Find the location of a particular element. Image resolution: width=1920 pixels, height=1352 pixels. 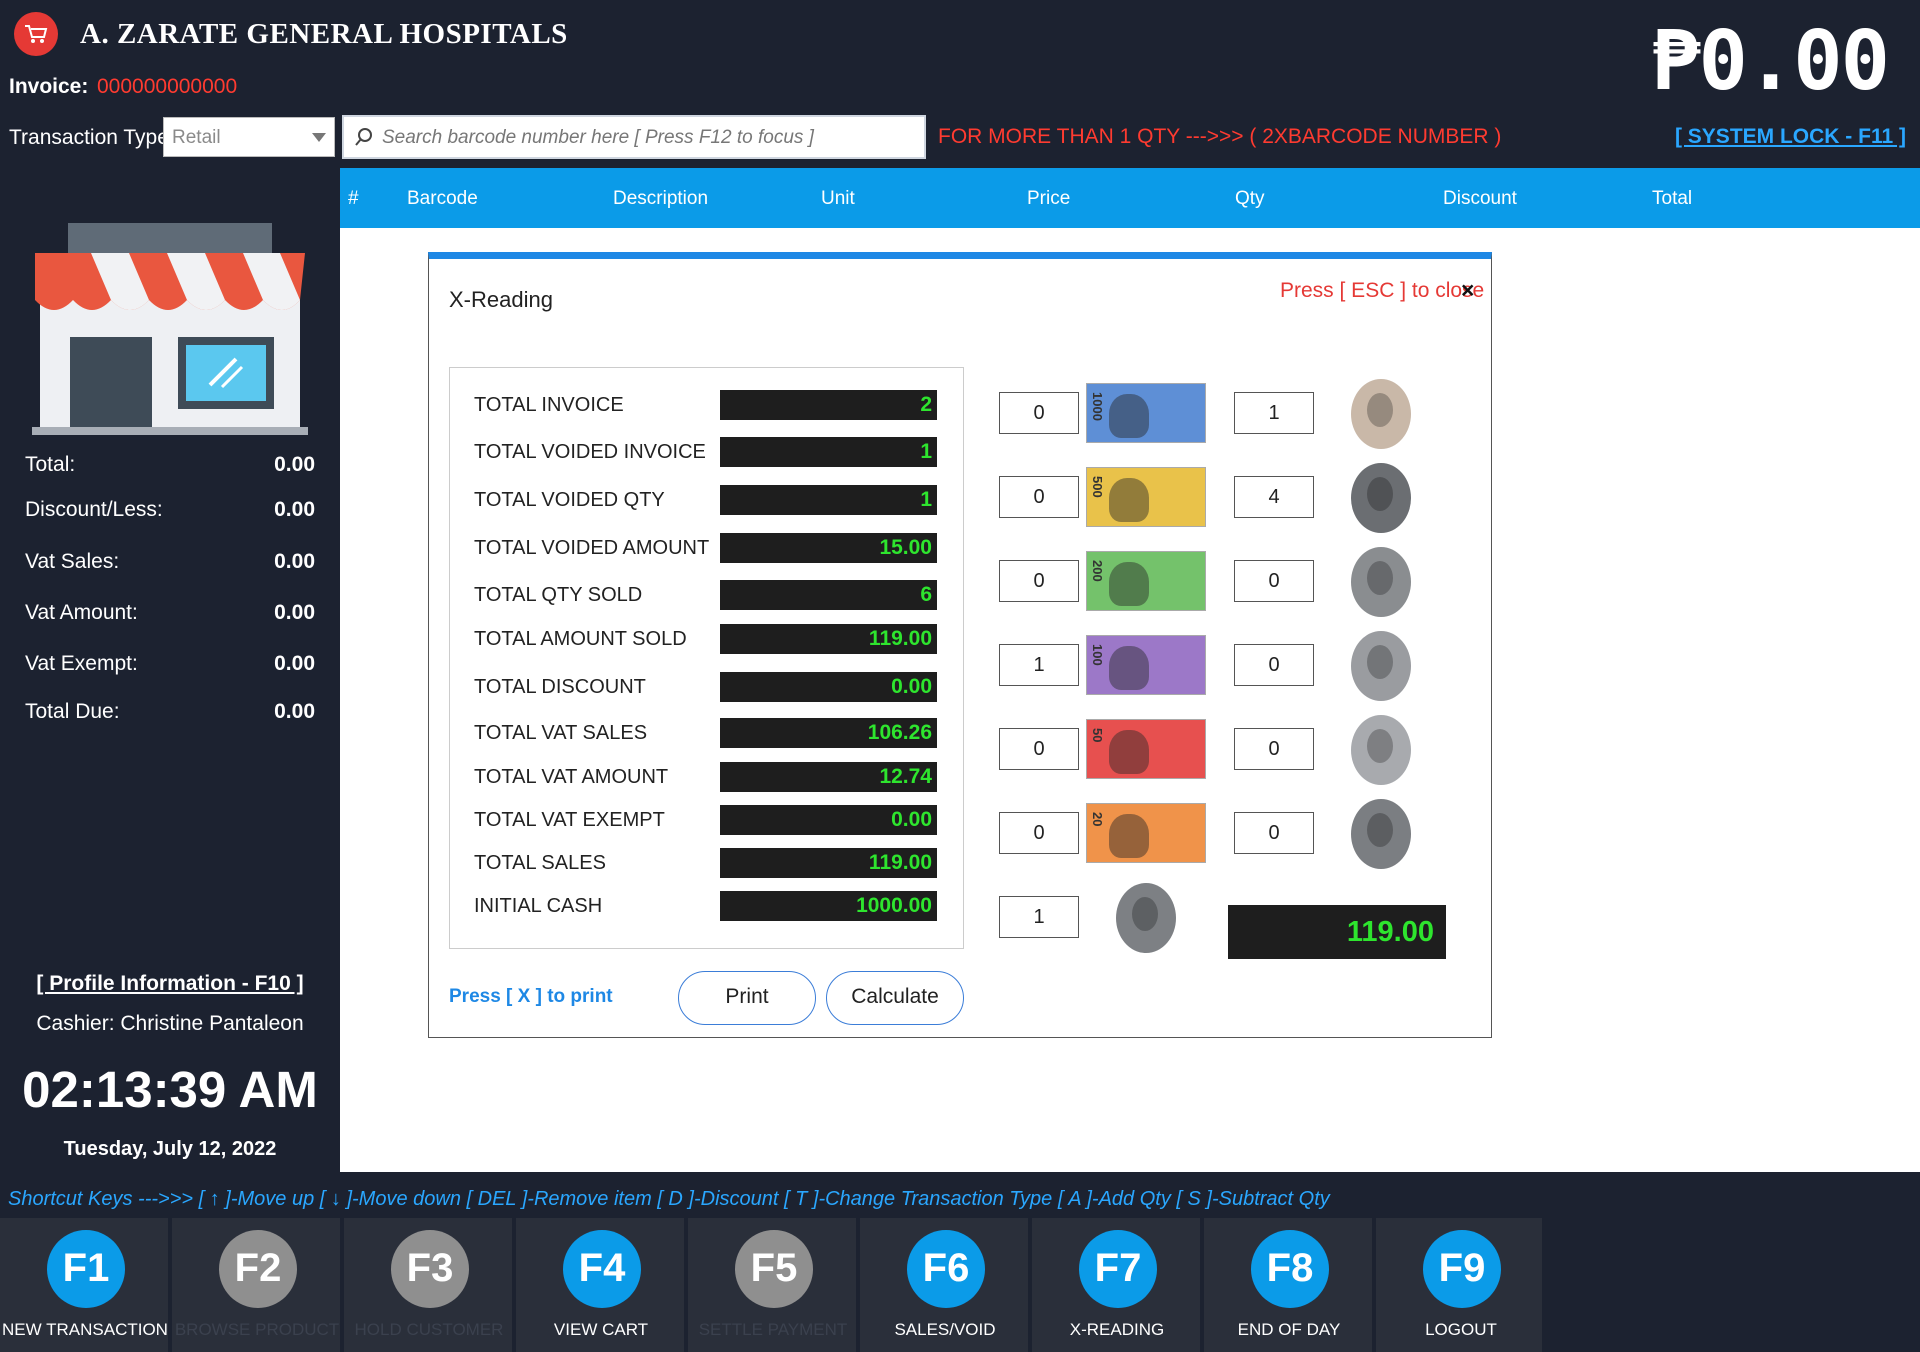

stat-total-vat-exempt: TOTAL VAT EXEMPT 0.00 is located at coordinates (707, 821).